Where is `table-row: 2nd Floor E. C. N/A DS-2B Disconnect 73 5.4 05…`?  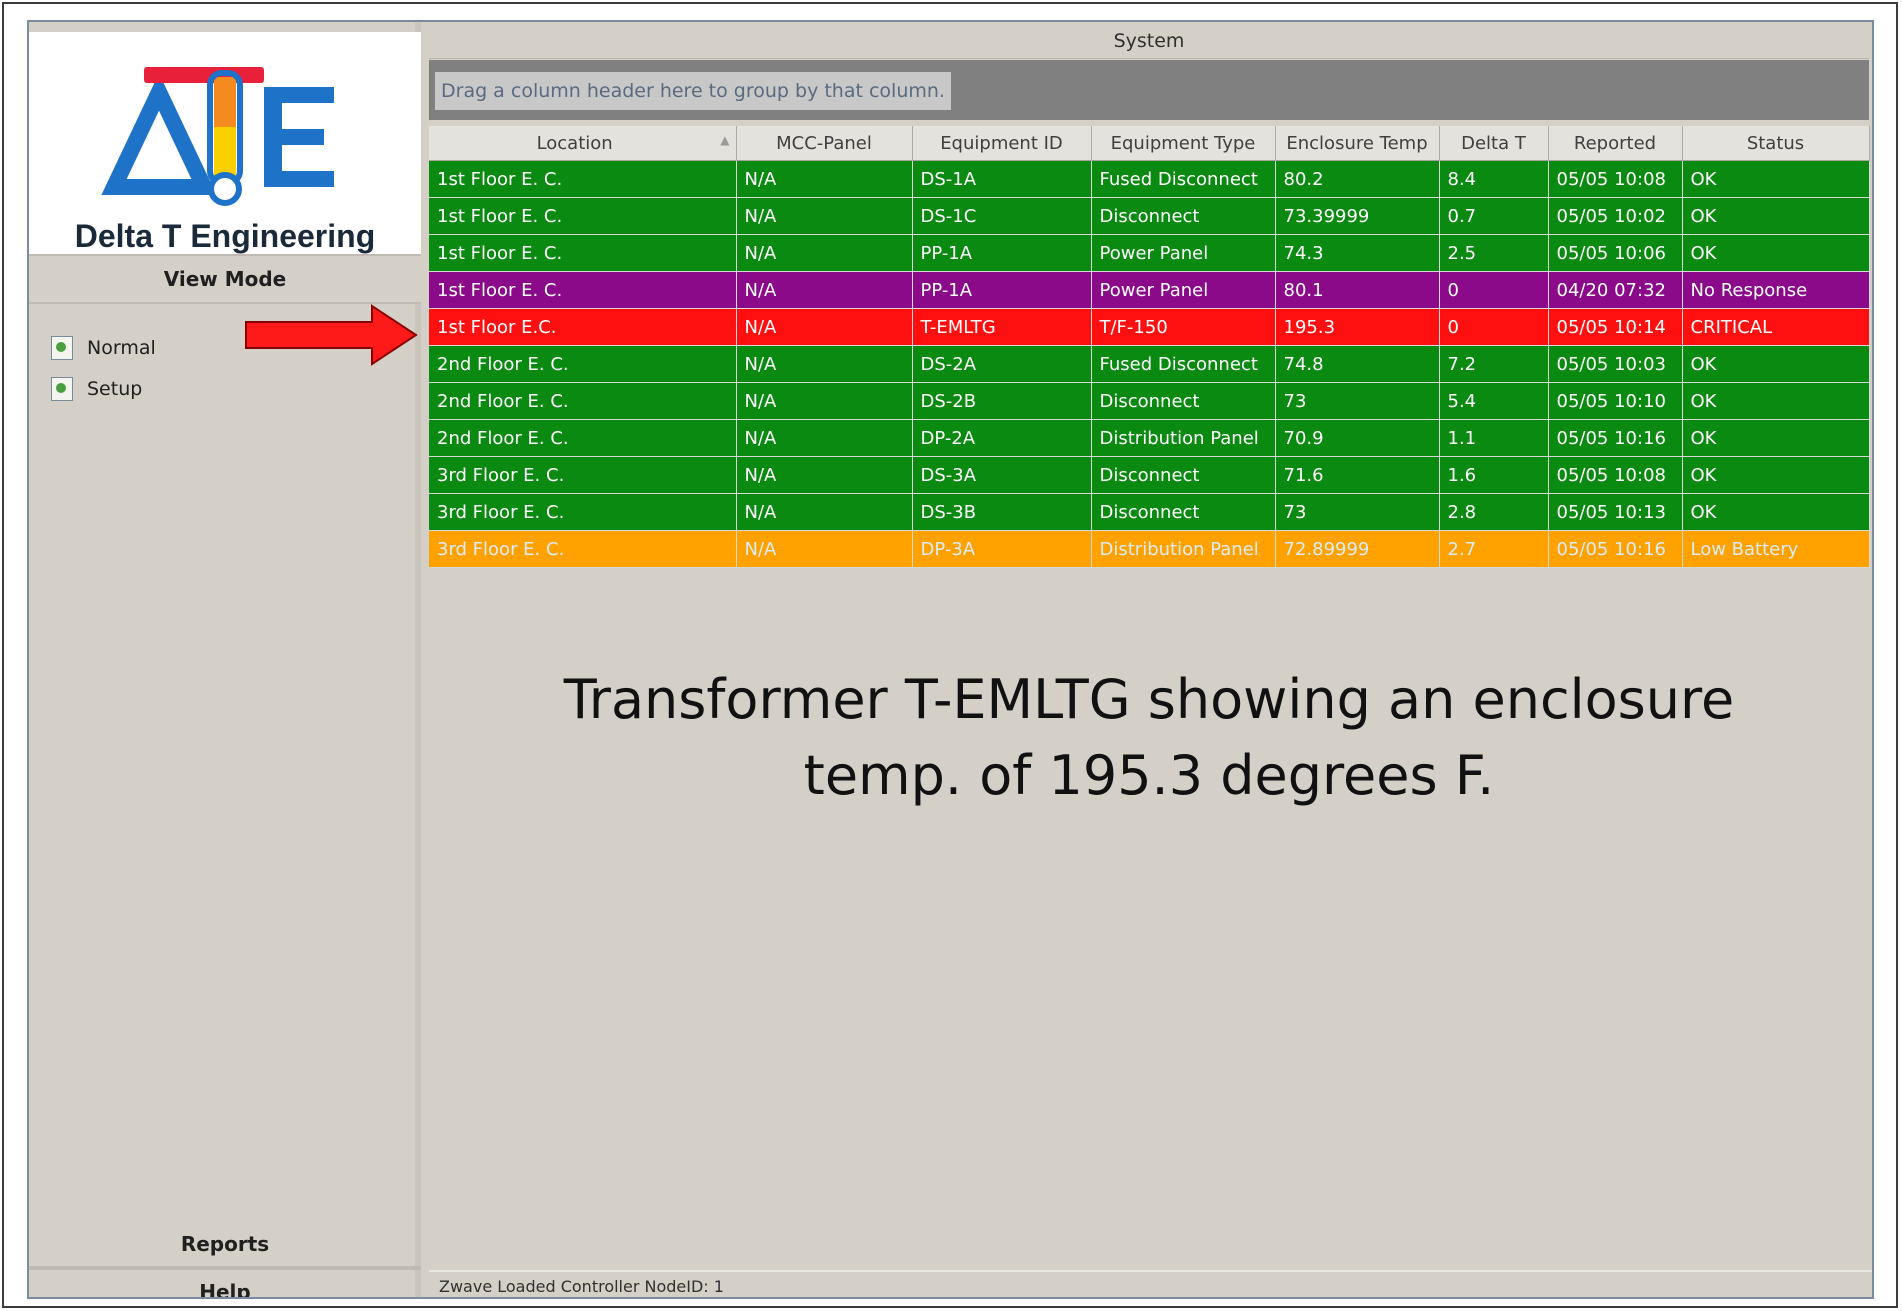 table-row: 2nd Floor E. C. N/A DS-2B Disconnect 73 5.4 05… is located at coordinates (1149, 401).